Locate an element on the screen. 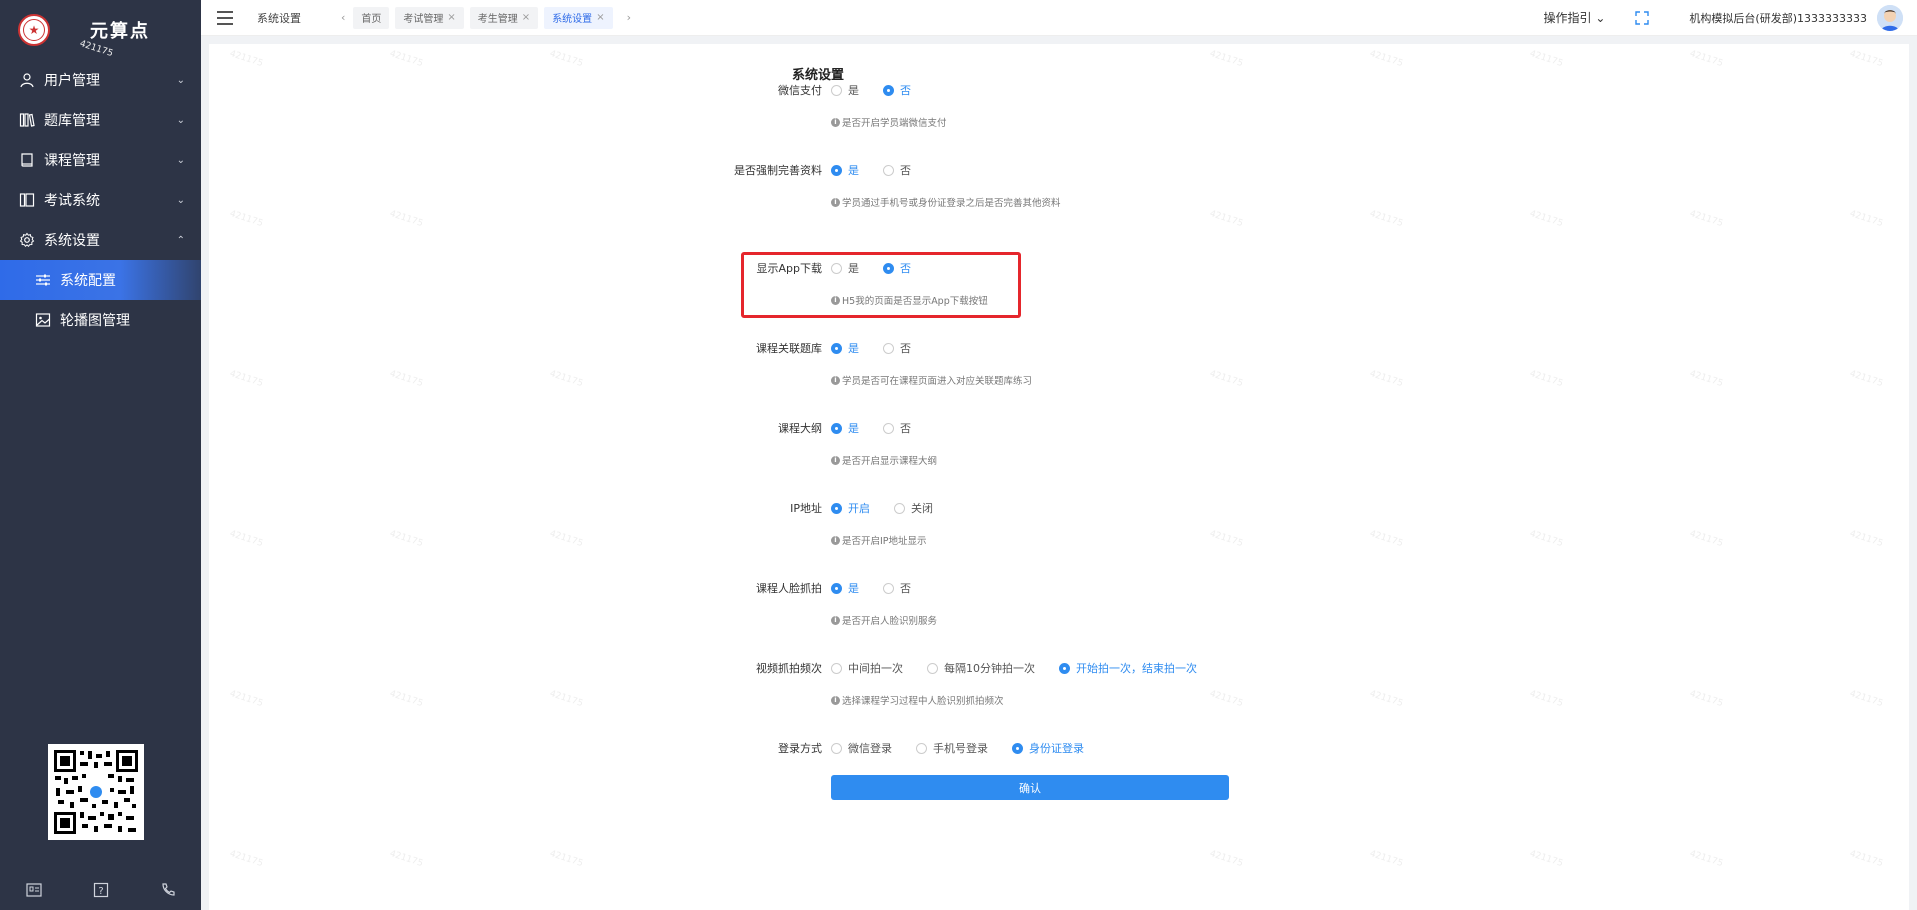 Image resolution: width=1917 pixels, height=910 pixels. radio-option-every-10-min: 每隔10分钟拍一次 is located at coordinates (981, 668).